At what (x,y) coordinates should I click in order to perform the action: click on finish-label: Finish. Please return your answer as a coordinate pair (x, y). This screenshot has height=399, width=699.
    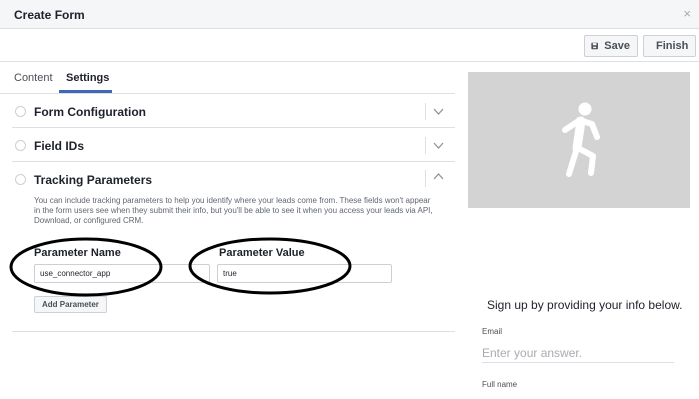
    Looking at the image, I should click on (672, 46).